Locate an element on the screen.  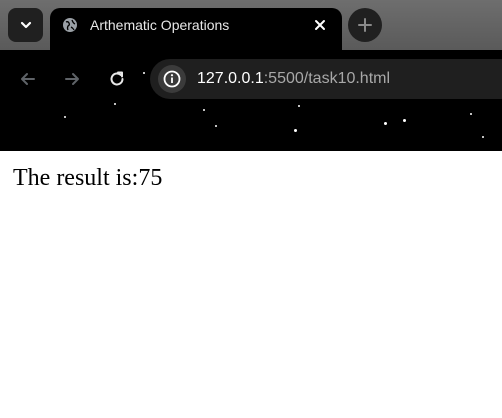
reload-button is located at coordinates (117, 79).